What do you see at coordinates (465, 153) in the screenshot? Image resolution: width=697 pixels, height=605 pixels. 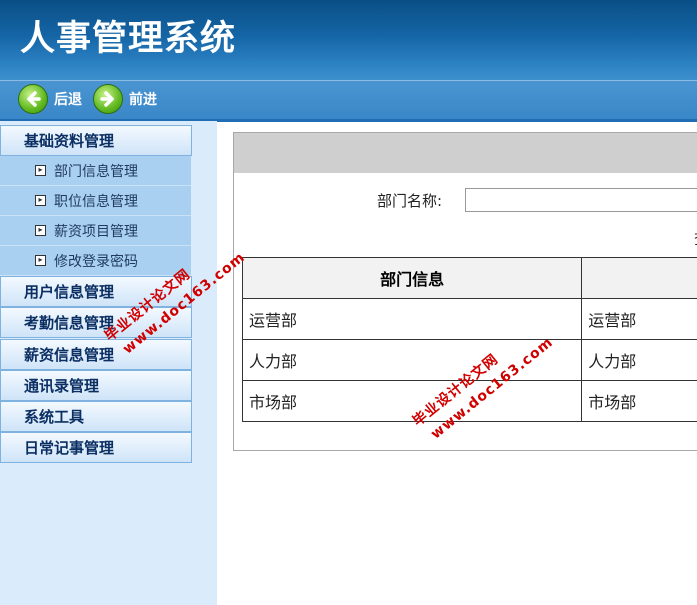 I see `panel-title-bar` at bounding box center [465, 153].